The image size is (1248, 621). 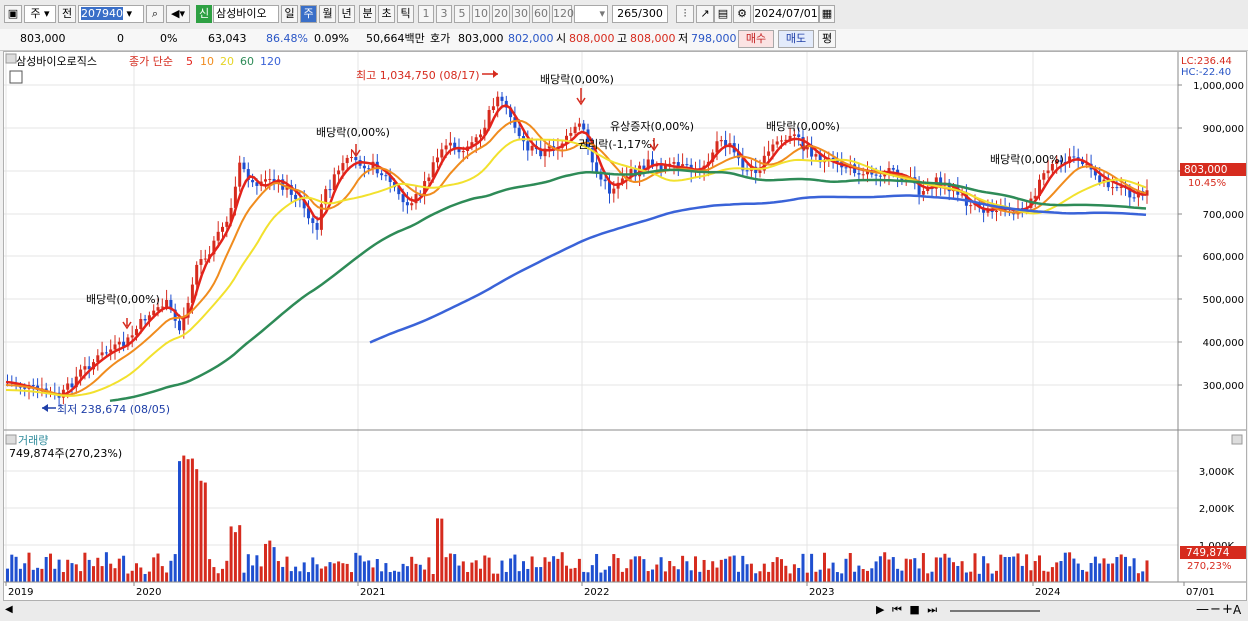 What do you see at coordinates (914, 609) in the screenshot?
I see `stop-icon: ■` at bounding box center [914, 609].